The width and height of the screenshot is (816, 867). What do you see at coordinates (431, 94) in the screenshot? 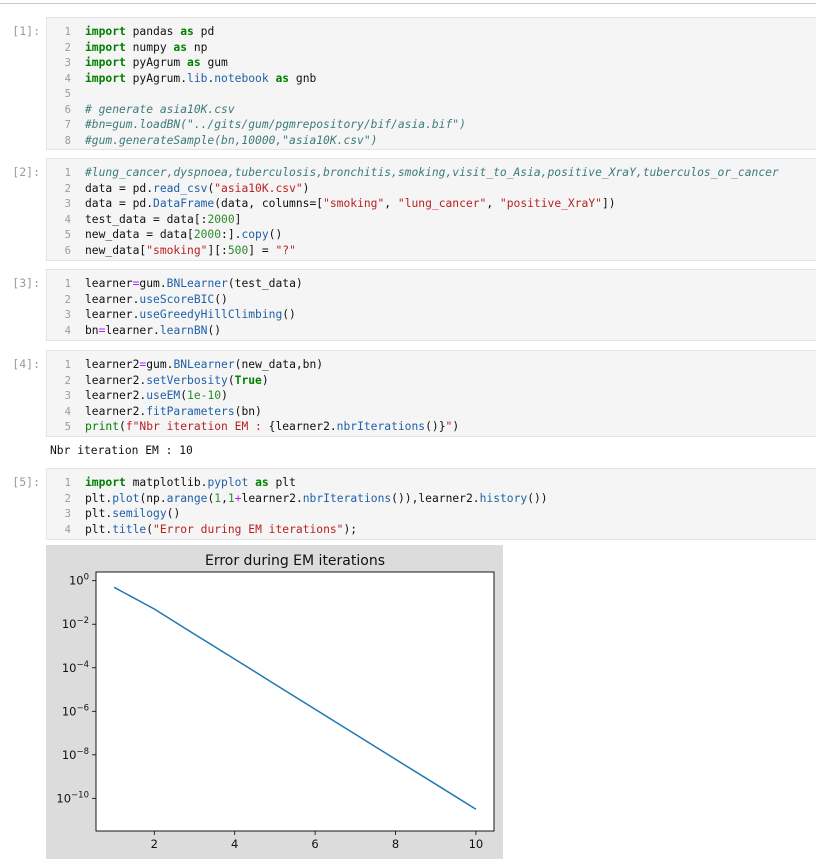
I see `code-line: 5` at bounding box center [431, 94].